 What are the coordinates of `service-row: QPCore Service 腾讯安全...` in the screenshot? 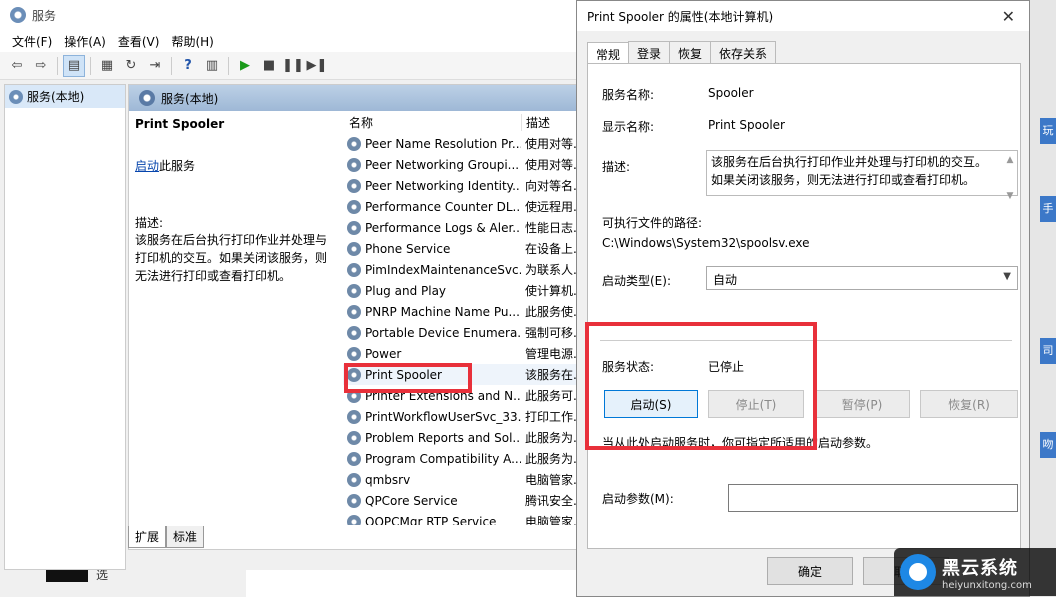 It's located at (462, 500).